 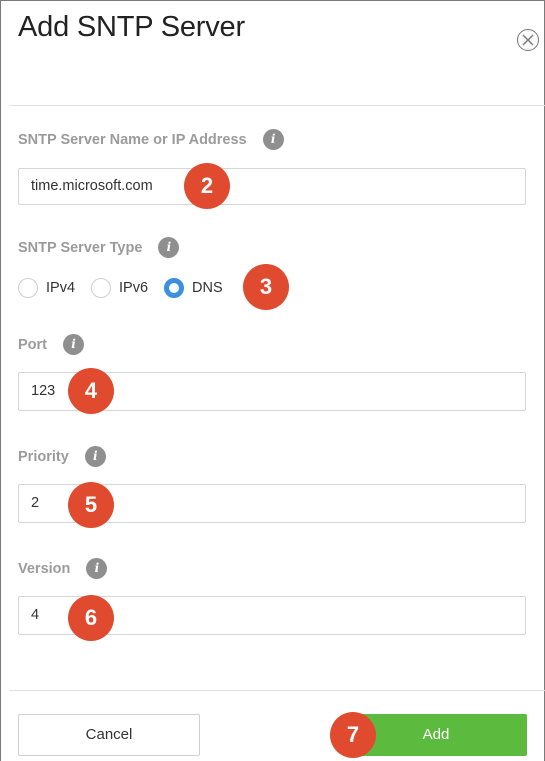 I want to click on server-name-label: SNTP Server Name or IP Address, so click(x=132, y=139).